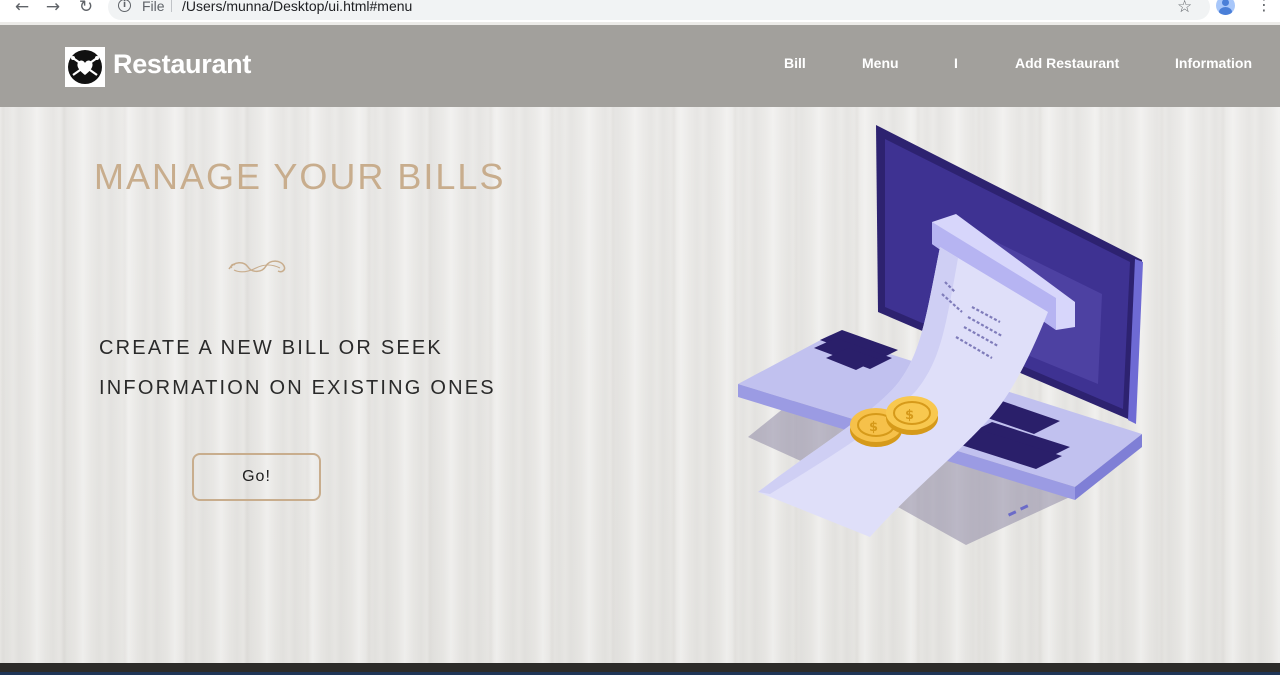 This screenshot has height=675, width=1280. Describe the element at coordinates (86, 8) in the screenshot. I see `reload-icon: ↻` at that location.